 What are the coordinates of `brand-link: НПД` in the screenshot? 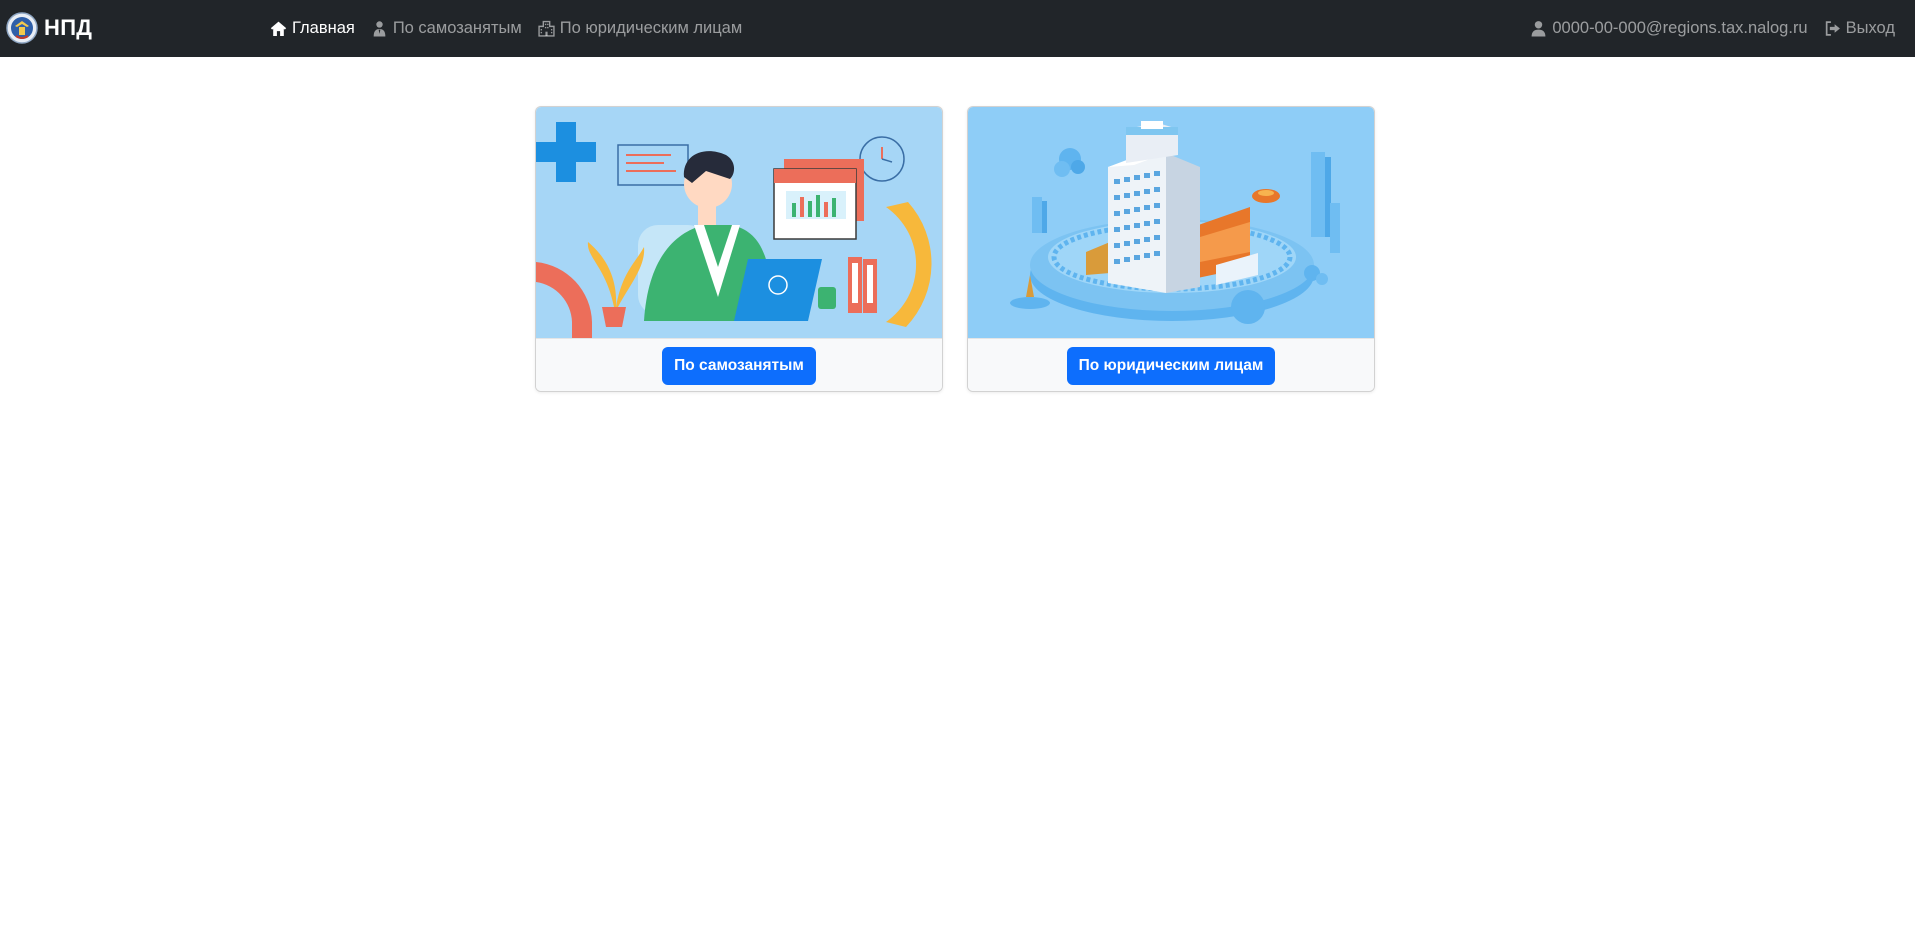 It's located at (49, 28).